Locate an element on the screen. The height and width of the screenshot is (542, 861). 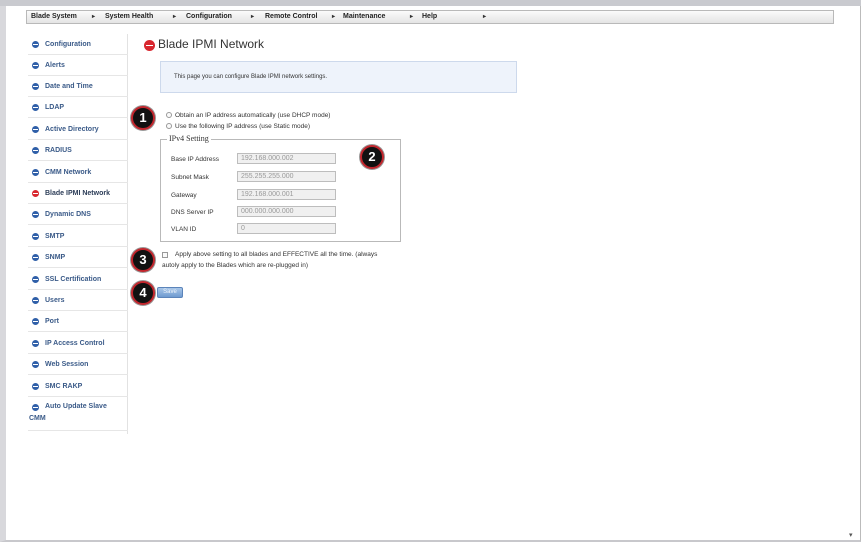
sidebar-item-users: Users is located at coordinates (78, 300).